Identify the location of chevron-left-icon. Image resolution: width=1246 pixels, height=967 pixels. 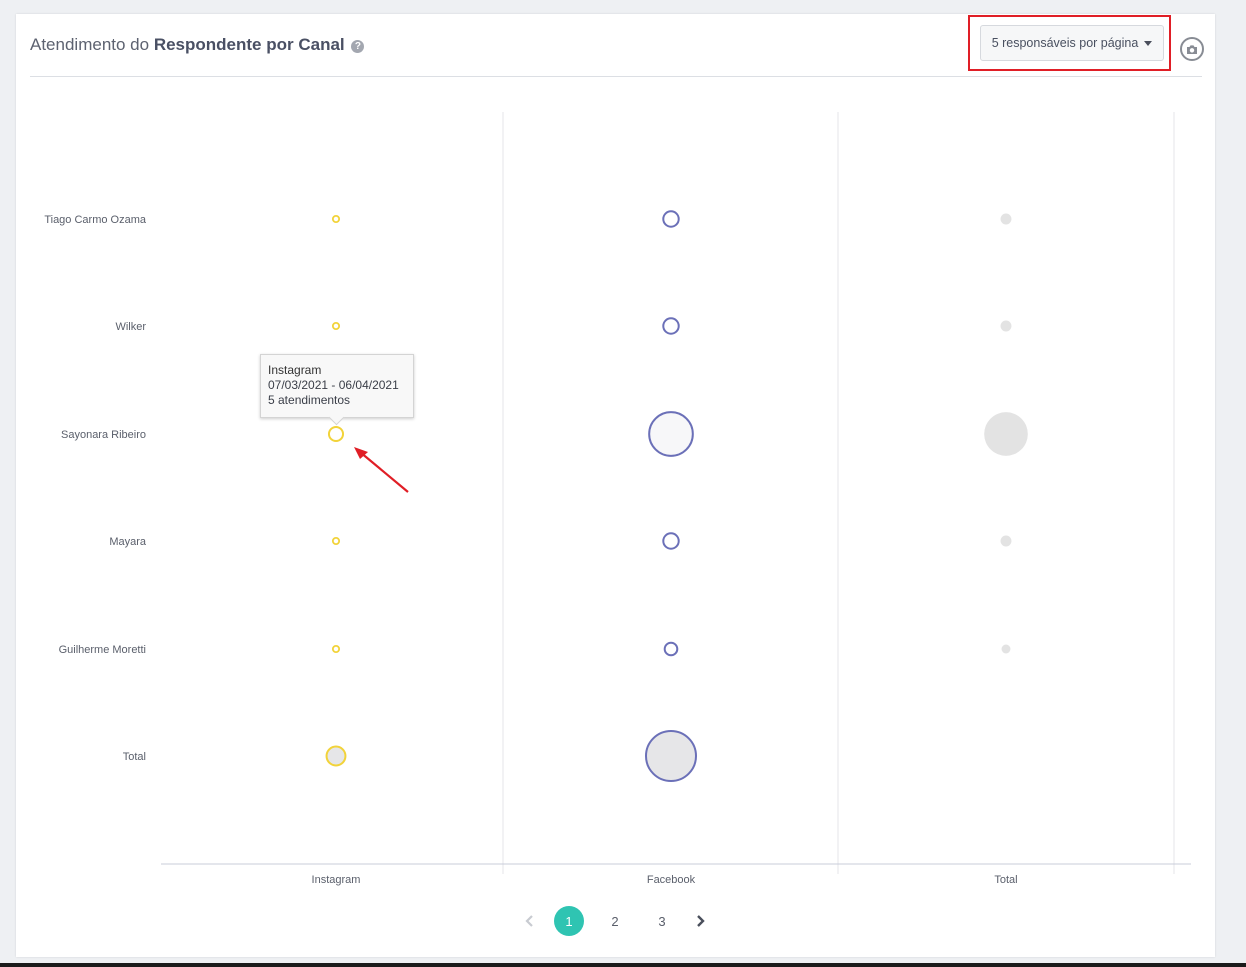
(529, 921).